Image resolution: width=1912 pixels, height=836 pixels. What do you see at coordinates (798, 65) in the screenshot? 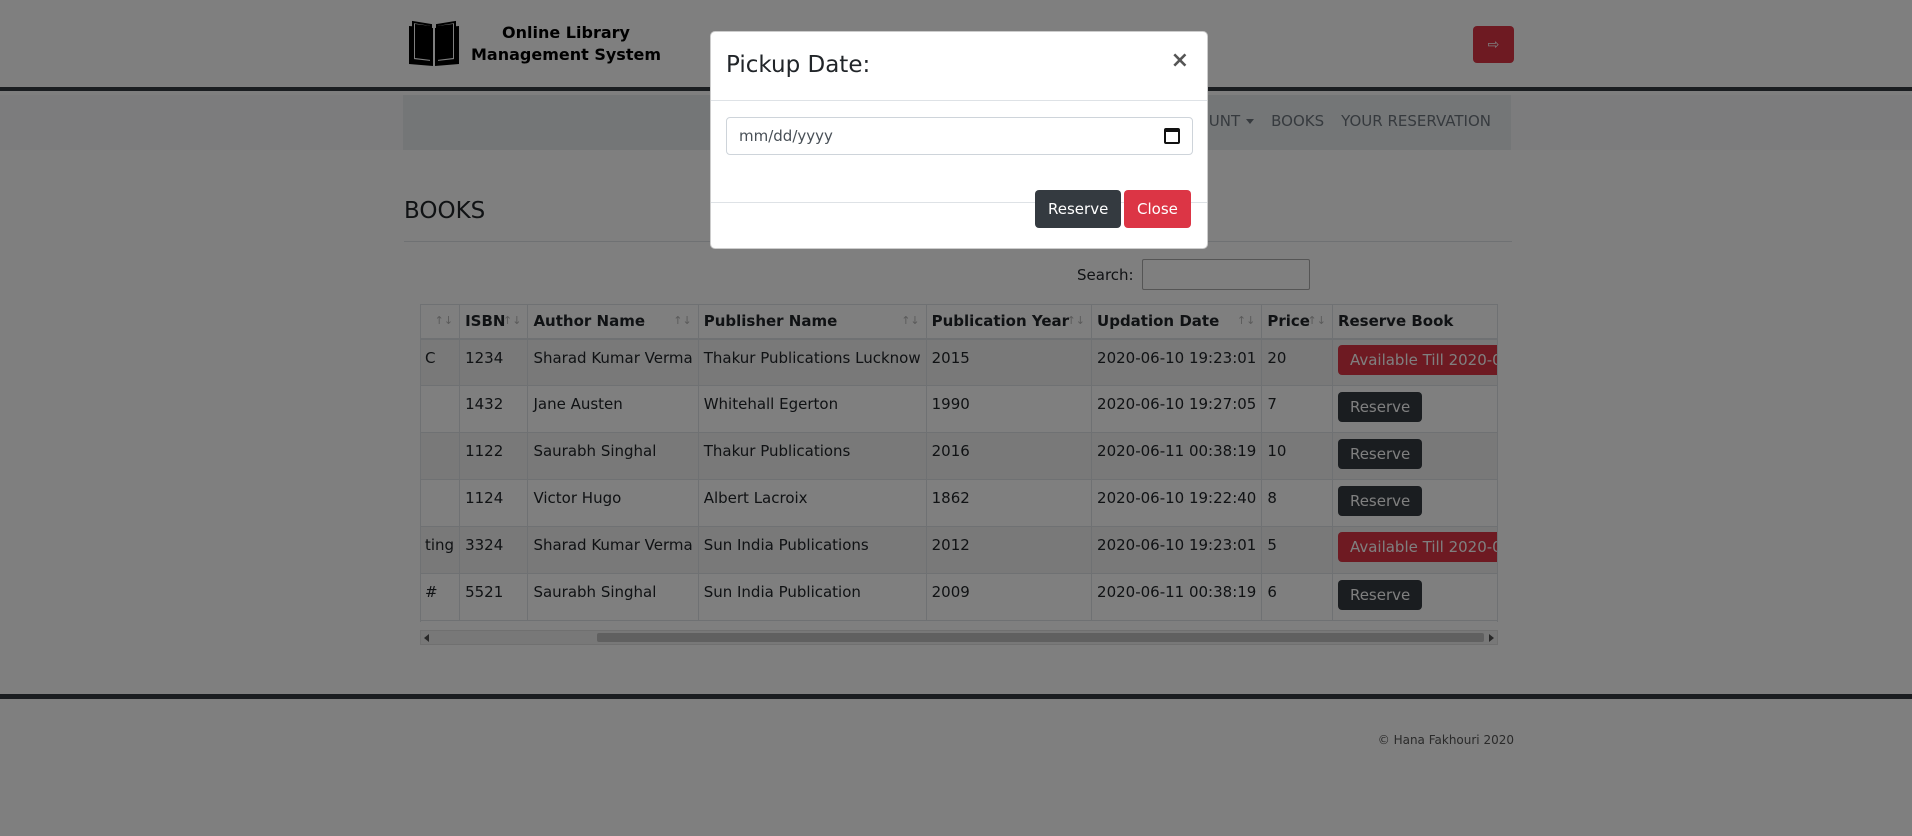
I see `modal-title: Pickup Date:` at bounding box center [798, 65].